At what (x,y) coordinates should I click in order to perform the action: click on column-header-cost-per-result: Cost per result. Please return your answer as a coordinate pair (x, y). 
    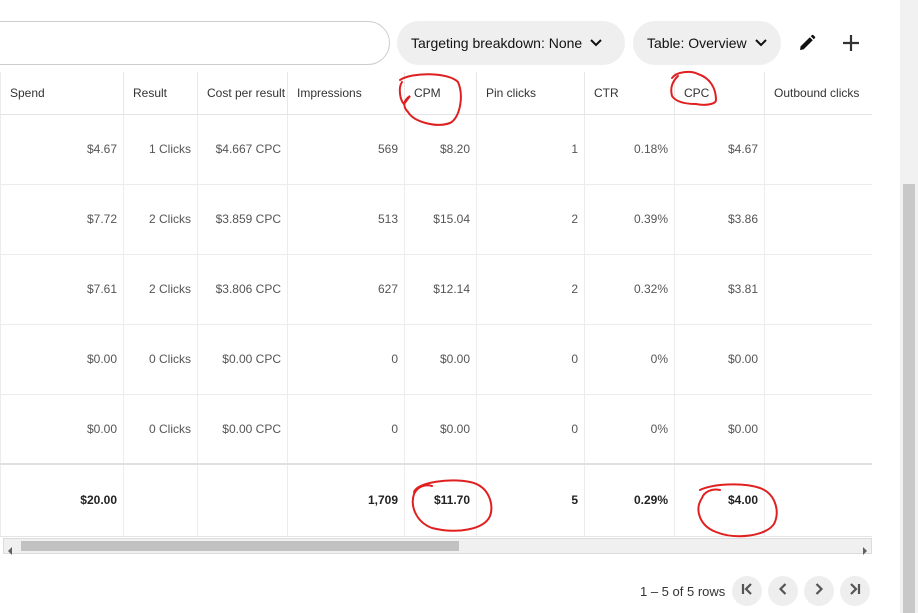
    Looking at the image, I should click on (242, 93).